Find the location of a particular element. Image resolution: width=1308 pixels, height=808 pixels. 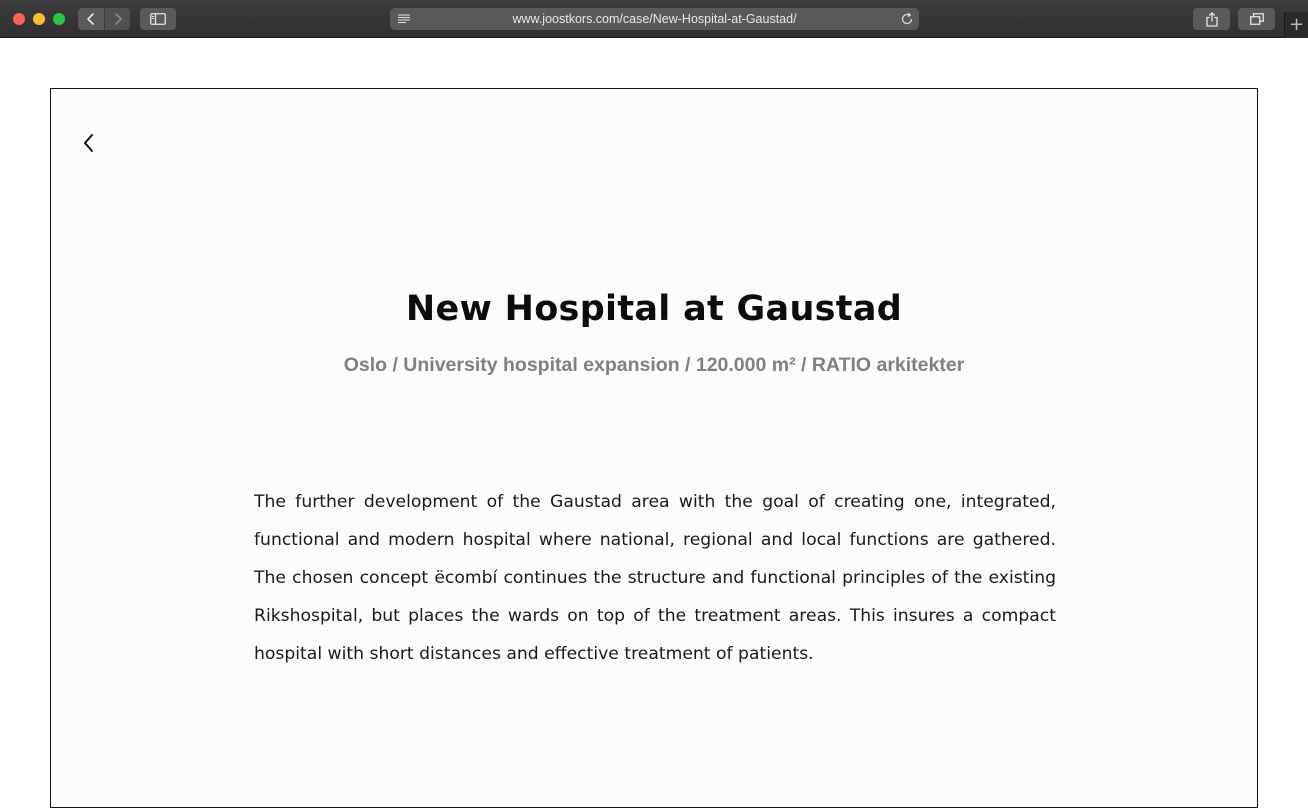

minimize-window-button is located at coordinates (39, 19).